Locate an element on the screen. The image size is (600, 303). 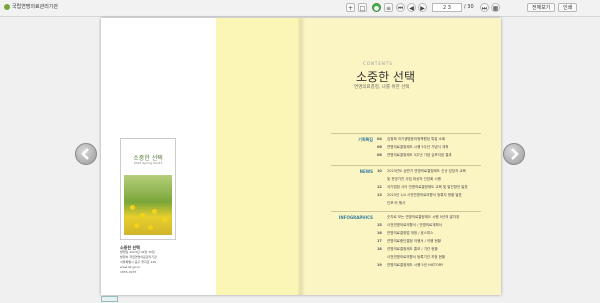
toc-page: 08 is located at coordinates (379, 155).